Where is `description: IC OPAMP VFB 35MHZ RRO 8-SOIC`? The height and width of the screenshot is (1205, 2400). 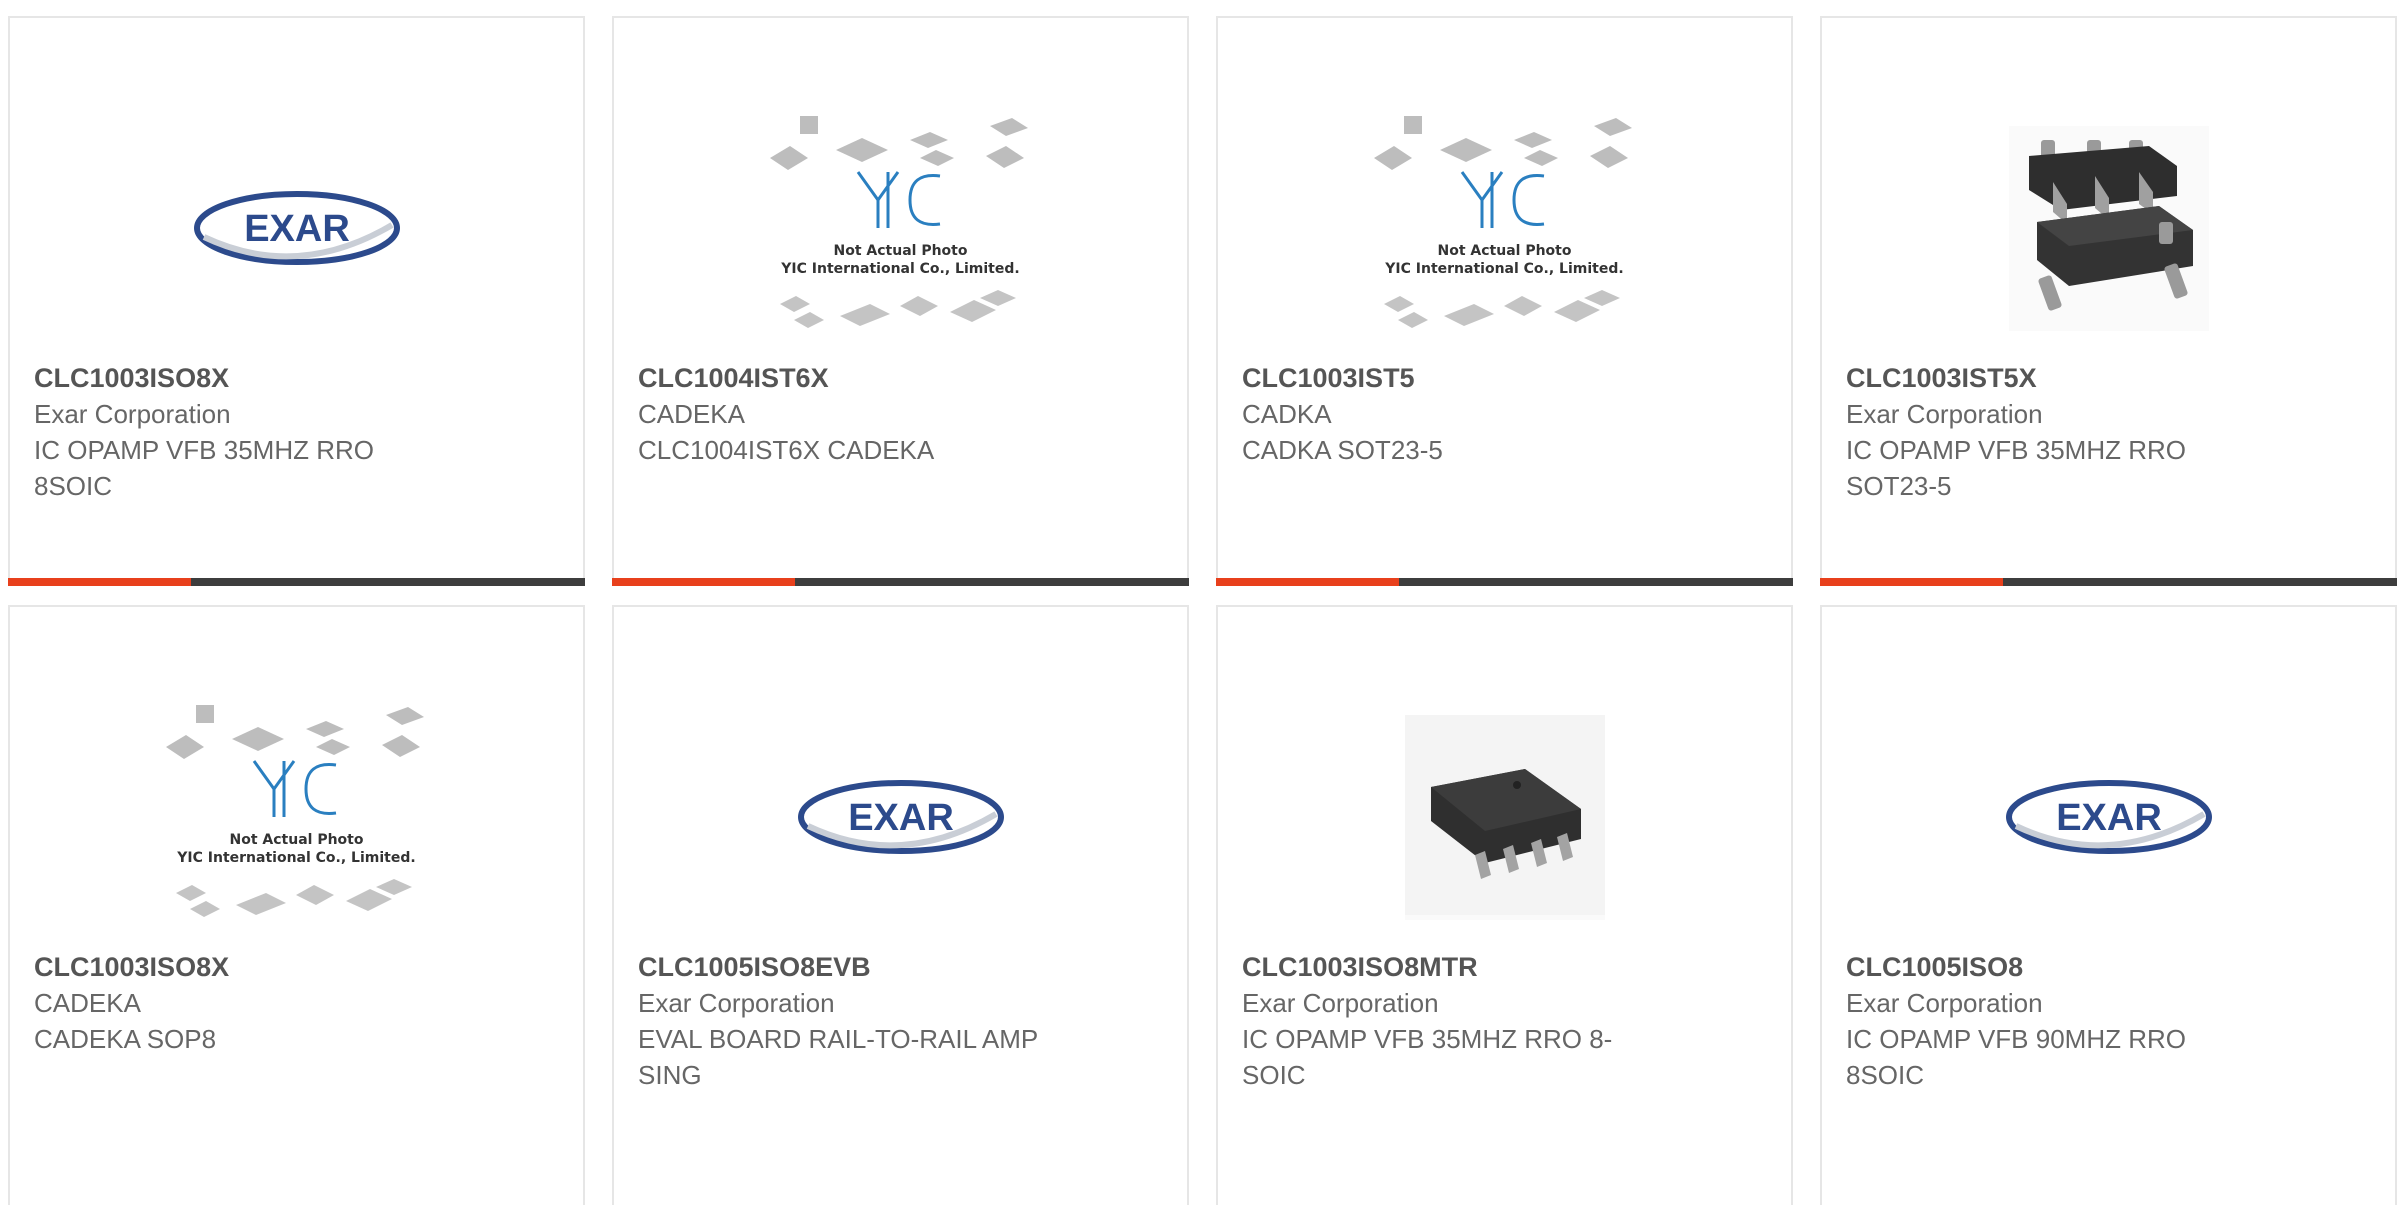
description: IC OPAMP VFB 35MHZ RRO 8-SOIC is located at coordinates (1427, 1057).